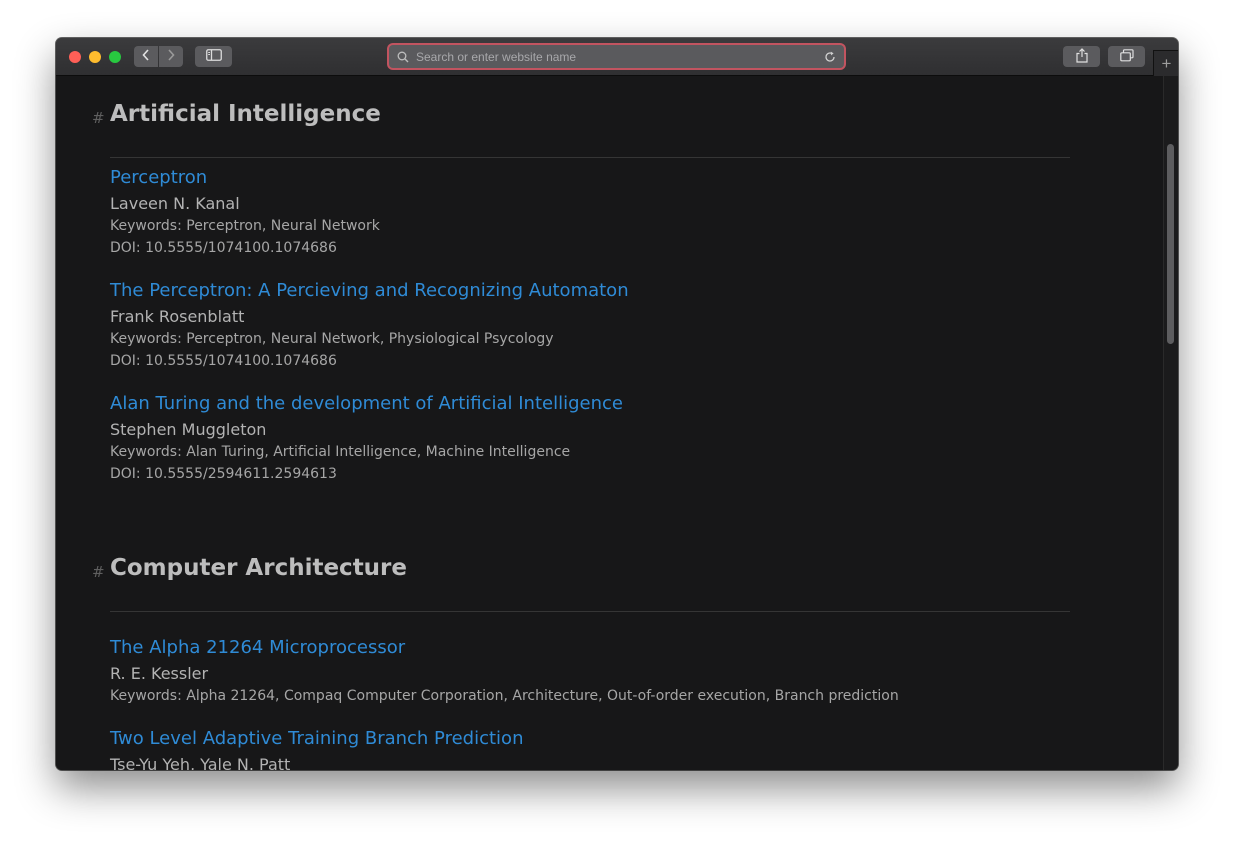  Describe the element at coordinates (75, 57) in the screenshot. I see `close-window-button` at that location.